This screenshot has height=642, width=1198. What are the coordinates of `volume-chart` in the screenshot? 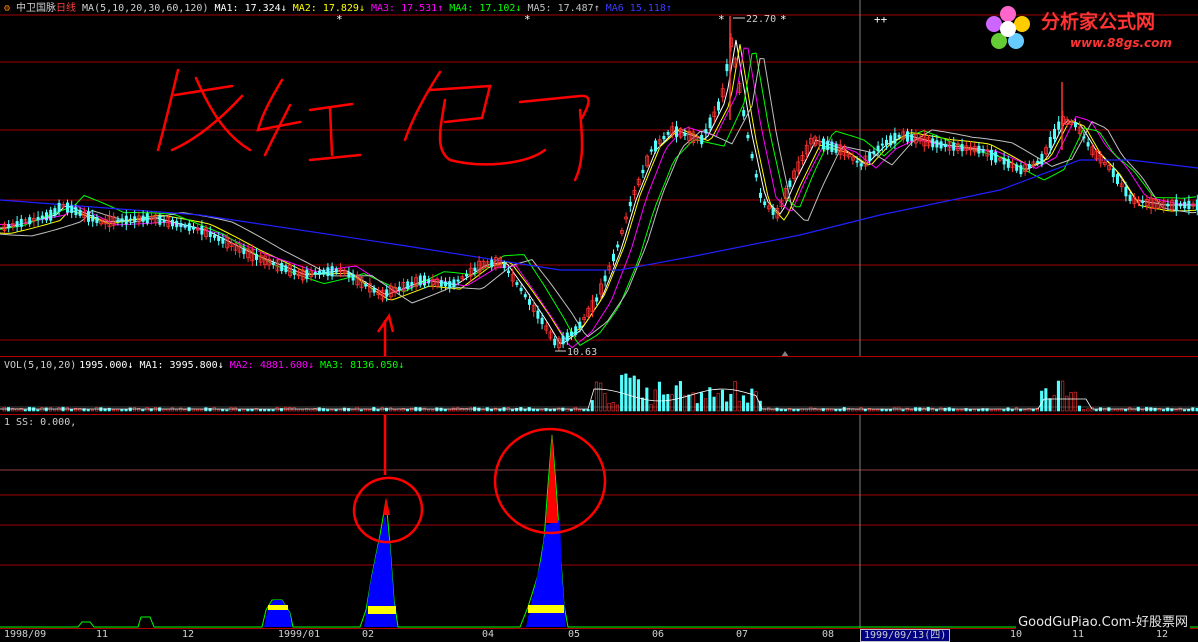 It's located at (599, 386).